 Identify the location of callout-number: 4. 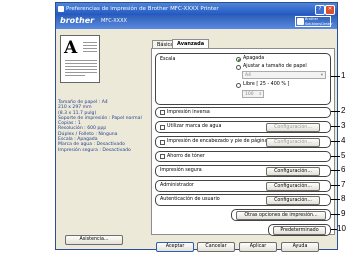
(343, 140).